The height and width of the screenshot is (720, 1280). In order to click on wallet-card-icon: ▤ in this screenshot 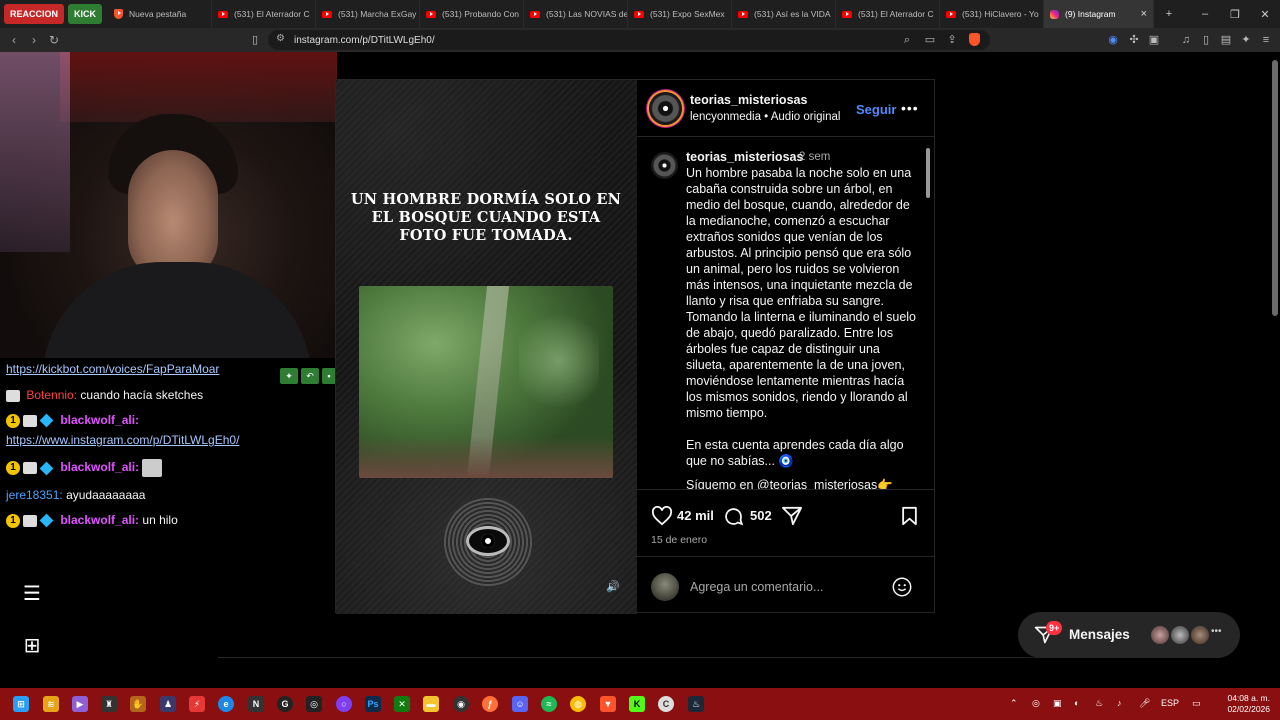, I will do `click(1226, 40)`.